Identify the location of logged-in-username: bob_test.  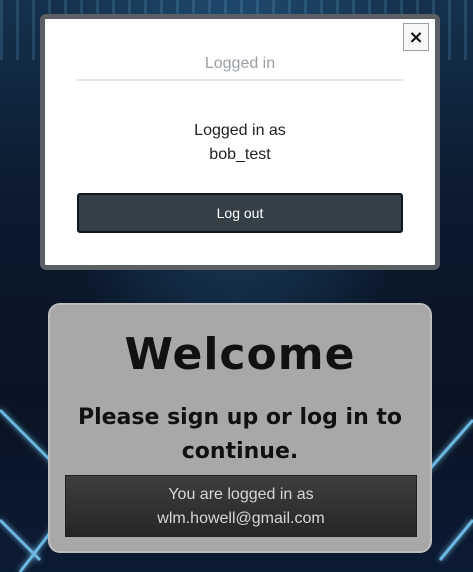
(240, 154).